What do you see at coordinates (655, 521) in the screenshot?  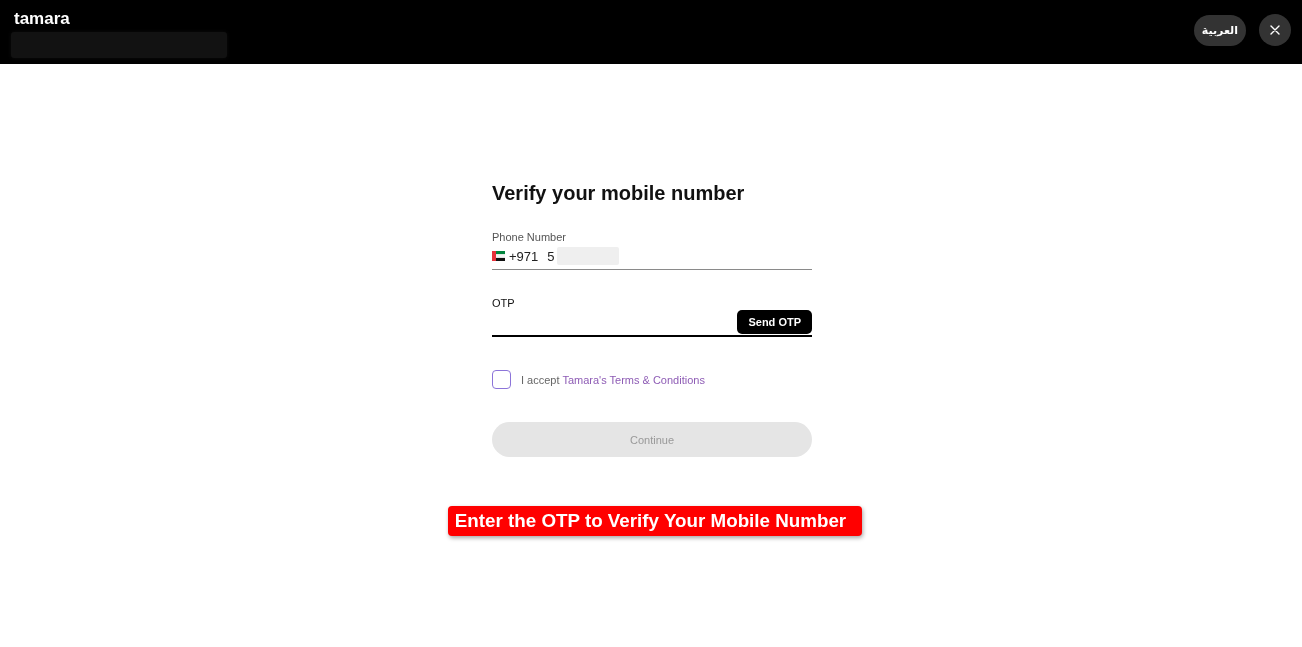 I see `annotation-callout: Enter the OTP to Verify Your Mobile Number` at bounding box center [655, 521].